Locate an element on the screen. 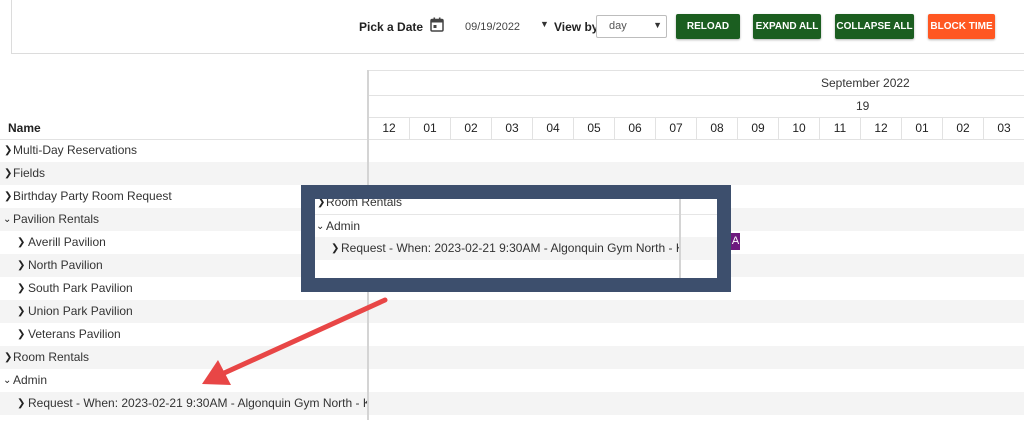 Image resolution: width=1024 pixels, height=425 pixels. annotation-arrow is located at coordinates (295, 341).